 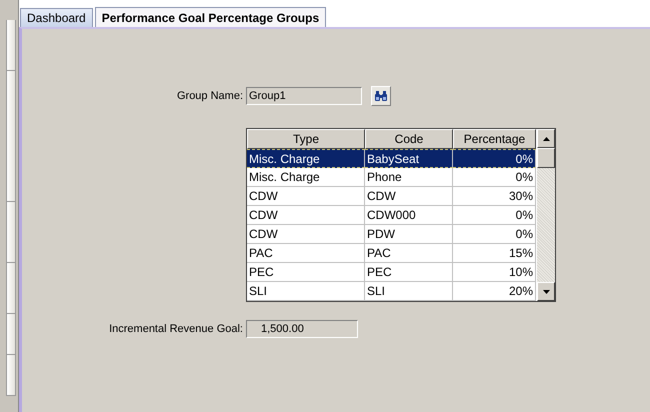 What do you see at coordinates (210, 17) in the screenshot?
I see `tab: Performance Goal Percentage Groups` at bounding box center [210, 17].